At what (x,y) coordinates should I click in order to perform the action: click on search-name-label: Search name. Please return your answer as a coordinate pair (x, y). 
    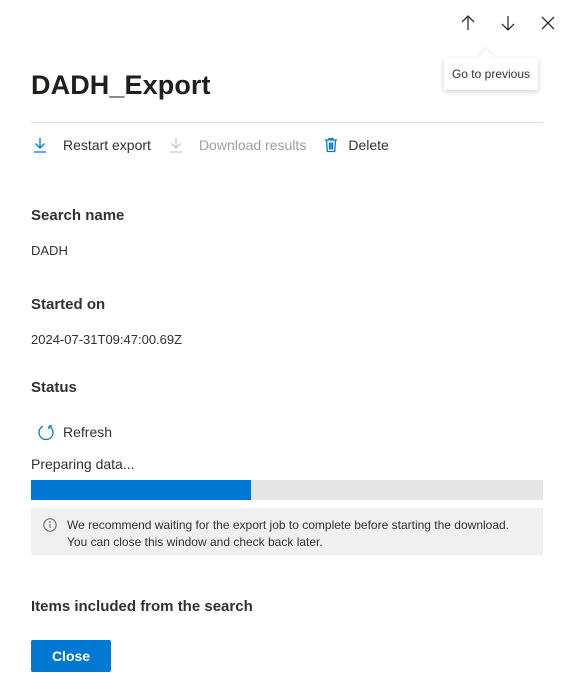
    Looking at the image, I should click on (78, 215).